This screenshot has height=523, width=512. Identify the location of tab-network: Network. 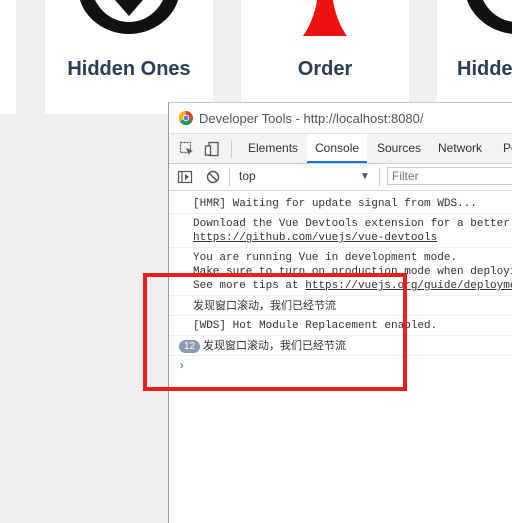
(460, 148).